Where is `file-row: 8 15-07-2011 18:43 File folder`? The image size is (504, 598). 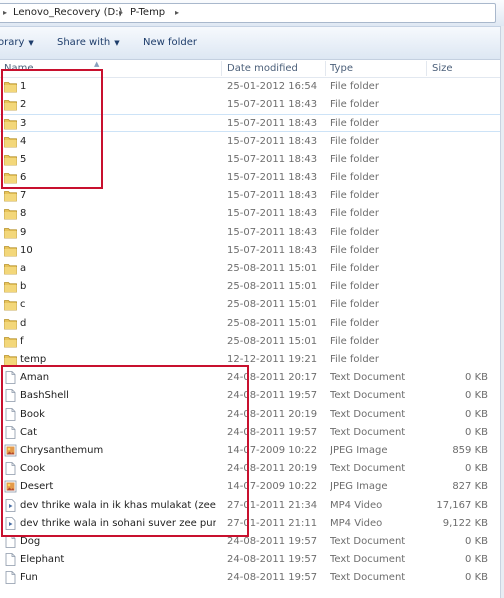 file-row: 8 15-07-2011 18:43 File folder is located at coordinates (252, 214).